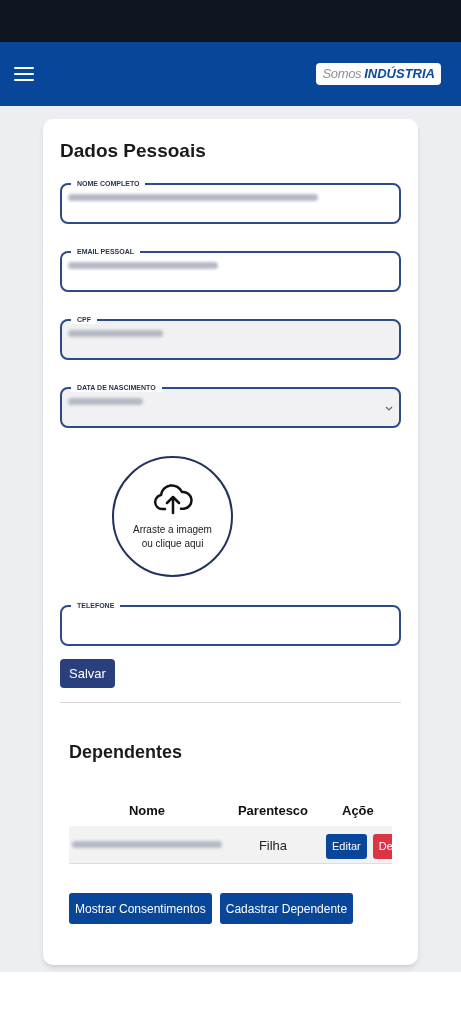 This screenshot has height=1024, width=461. Describe the element at coordinates (126, 752) in the screenshot. I see `section-title: Dependentes` at that location.